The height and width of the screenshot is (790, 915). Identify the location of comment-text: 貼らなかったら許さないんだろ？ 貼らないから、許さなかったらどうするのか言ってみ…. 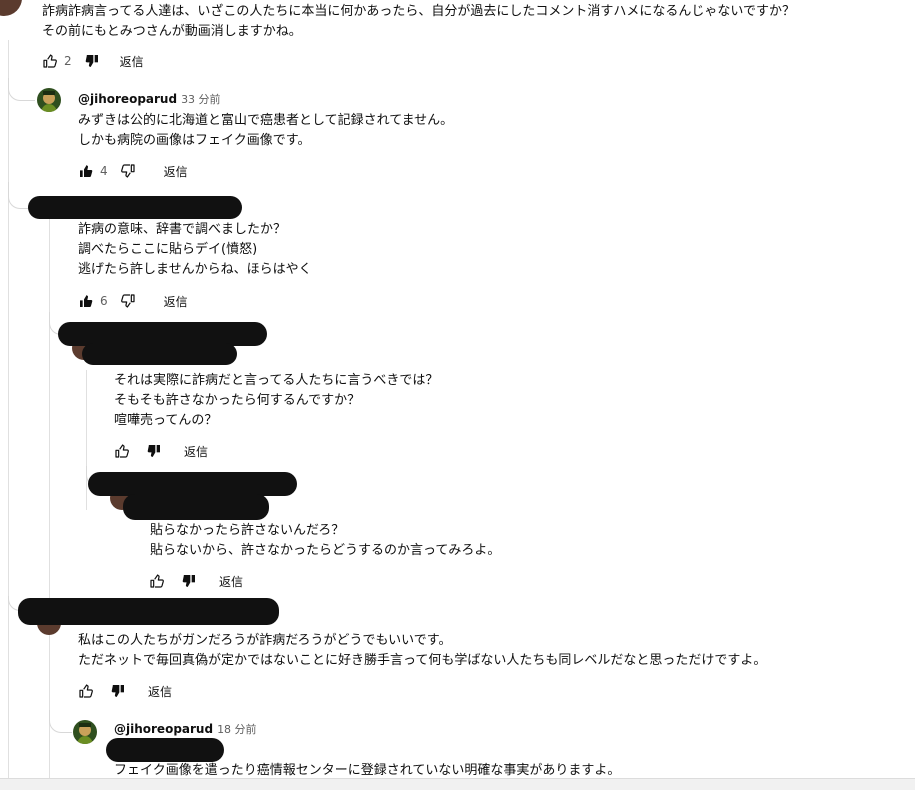
(325, 541).